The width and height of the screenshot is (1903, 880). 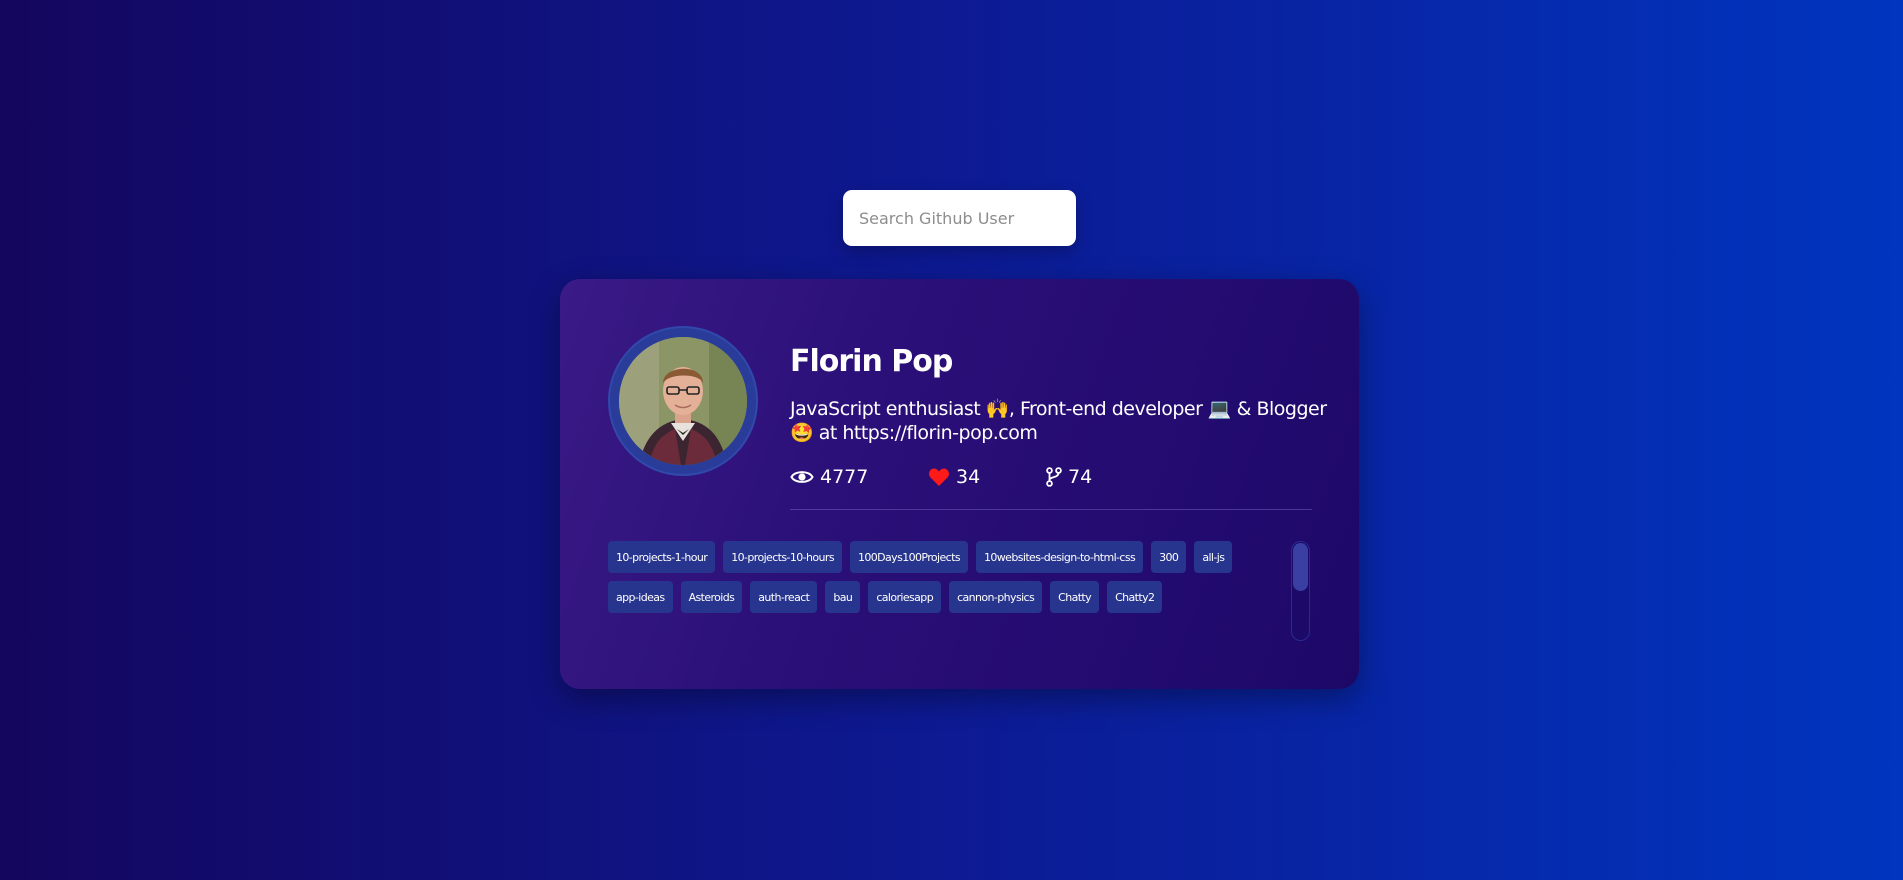 I want to click on repo-tag: bau, so click(x=843, y=597).